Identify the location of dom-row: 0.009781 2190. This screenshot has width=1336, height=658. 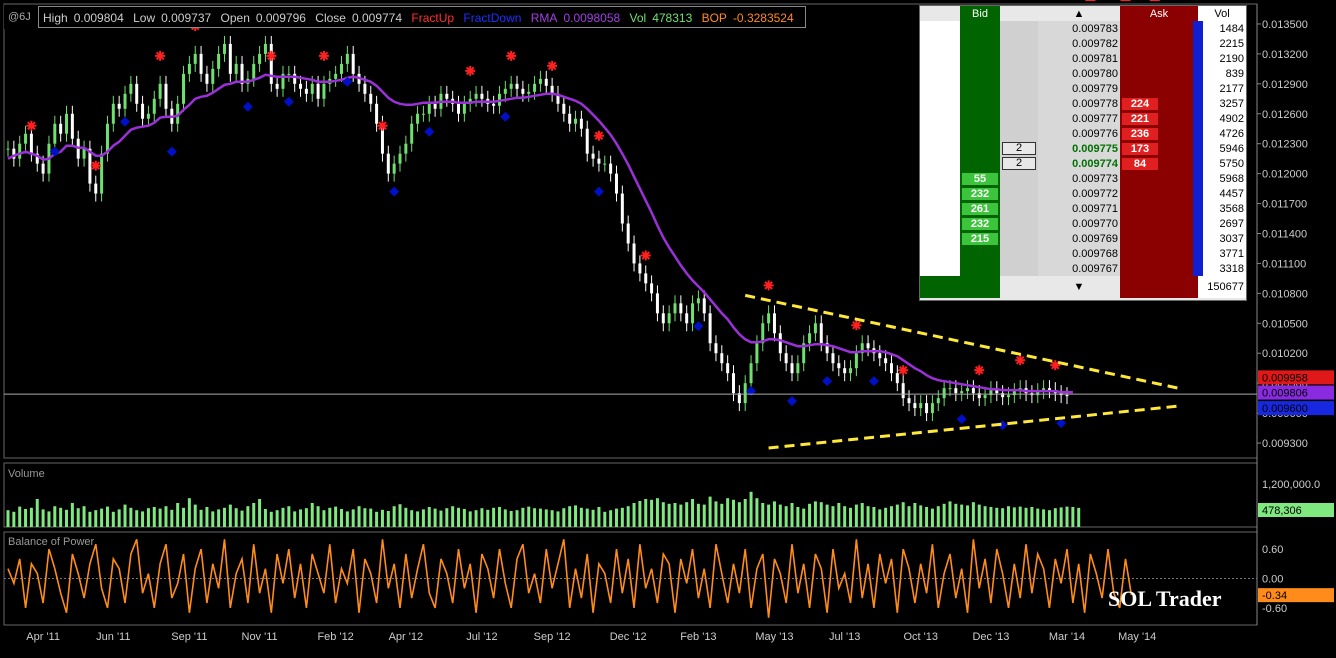
(1083, 58).